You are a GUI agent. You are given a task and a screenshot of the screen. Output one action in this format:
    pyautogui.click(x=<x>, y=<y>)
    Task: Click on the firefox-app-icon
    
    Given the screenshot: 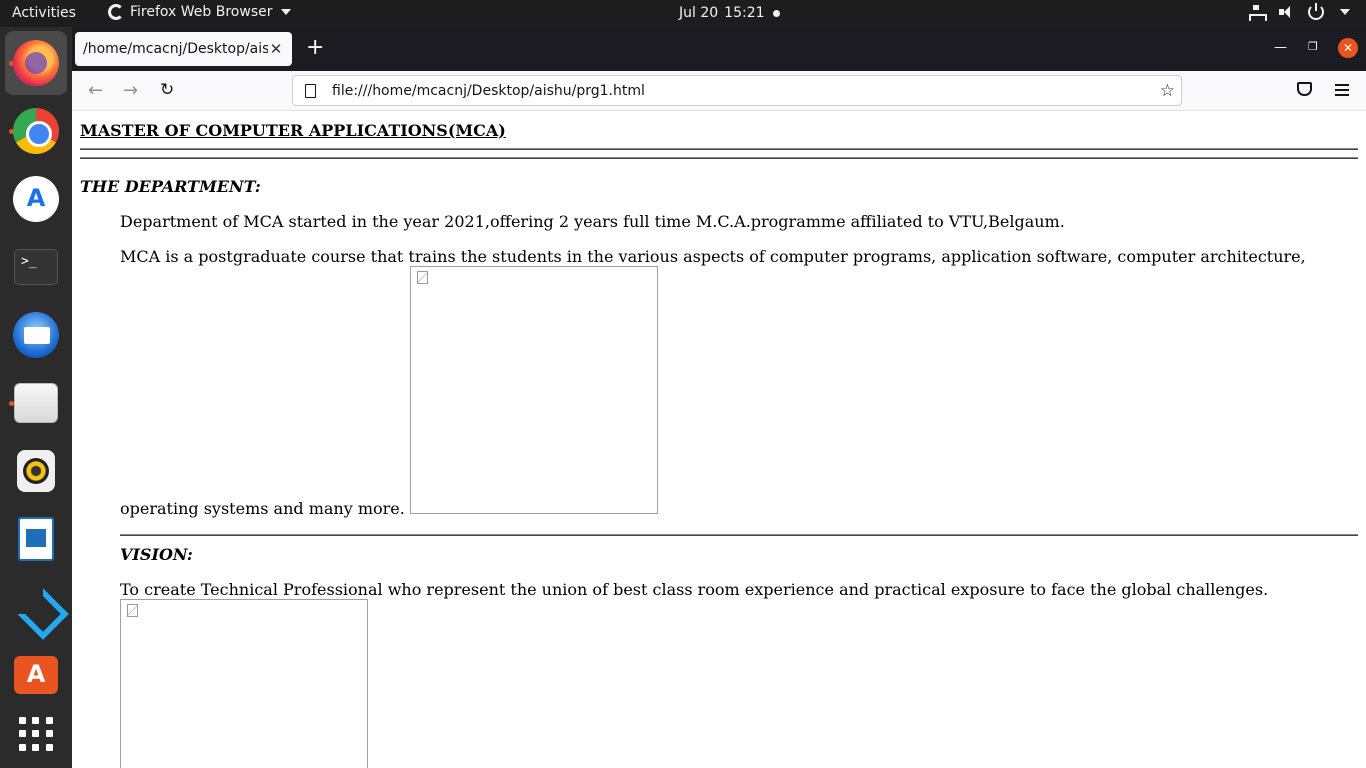 What is the action you would take?
    pyautogui.click(x=116, y=12)
    